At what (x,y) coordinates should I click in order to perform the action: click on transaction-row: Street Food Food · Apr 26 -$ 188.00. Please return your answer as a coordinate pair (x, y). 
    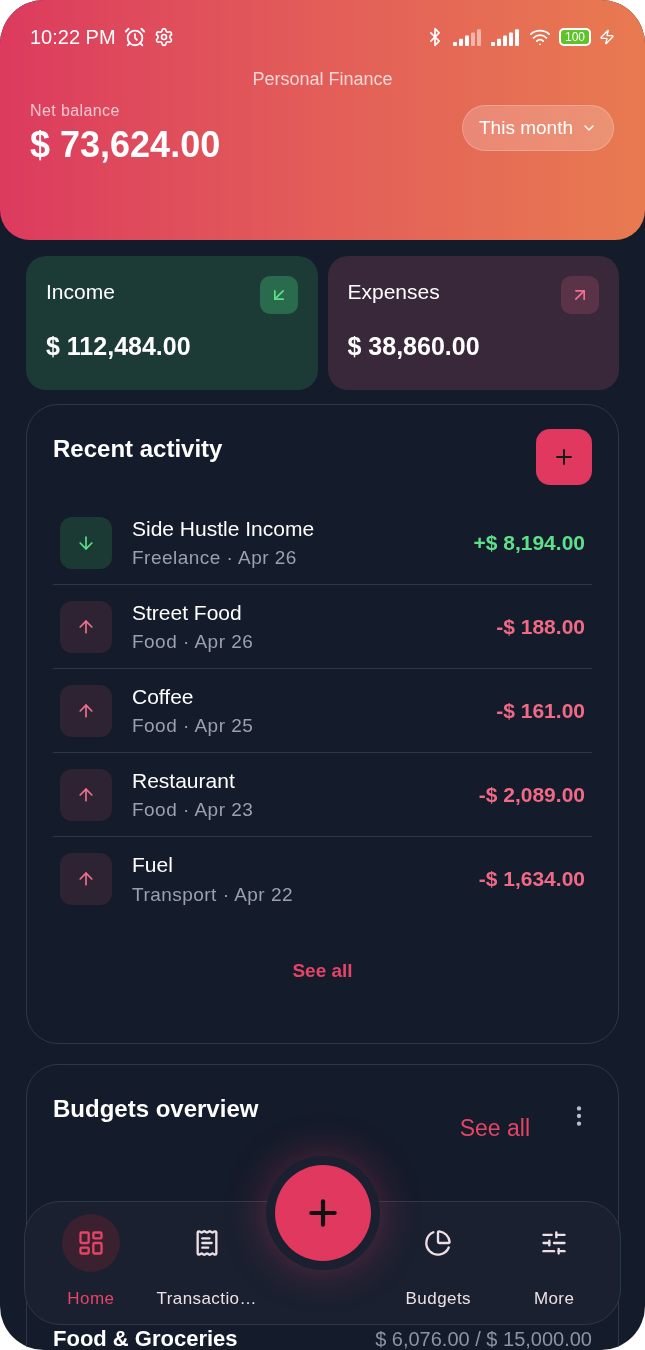
    Looking at the image, I should click on (322, 627).